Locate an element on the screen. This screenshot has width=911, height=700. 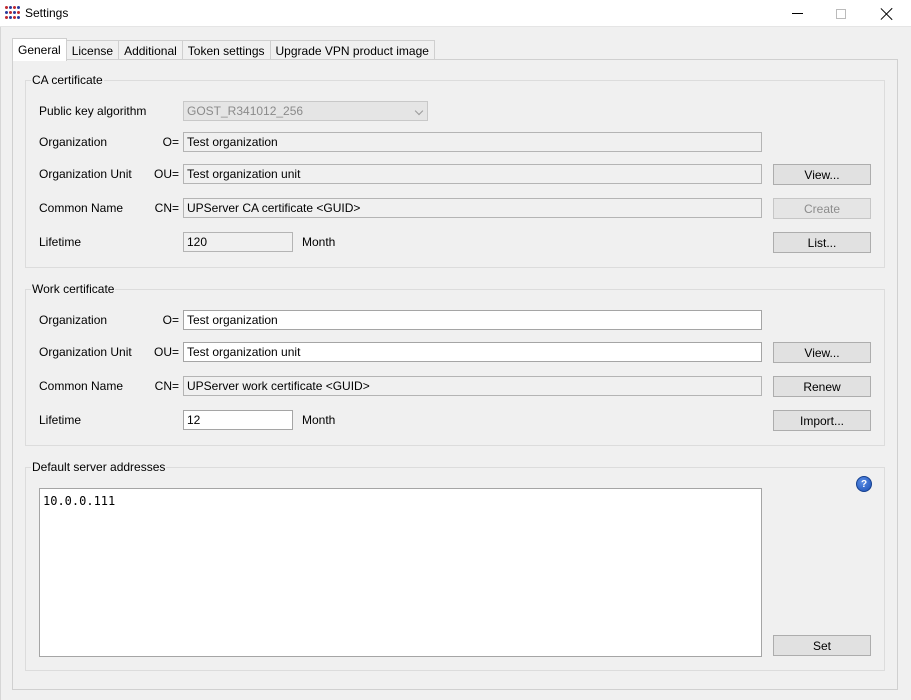
ca-cn-field: UPServer CA certificate <GUID> is located at coordinates (472, 208).